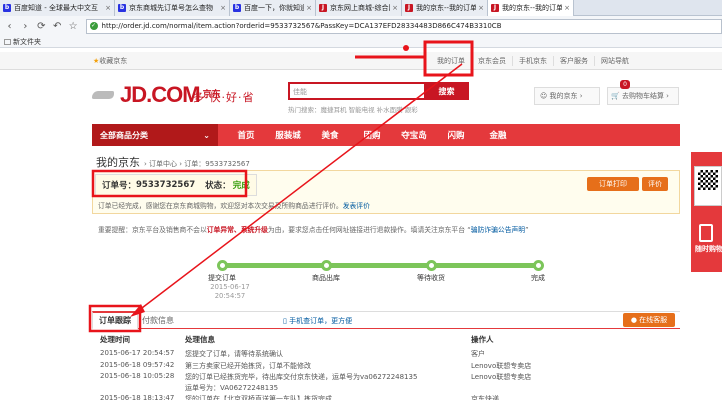 The width and height of the screenshot is (722, 400). I want to click on nav-item: 服装城, so click(288, 135).